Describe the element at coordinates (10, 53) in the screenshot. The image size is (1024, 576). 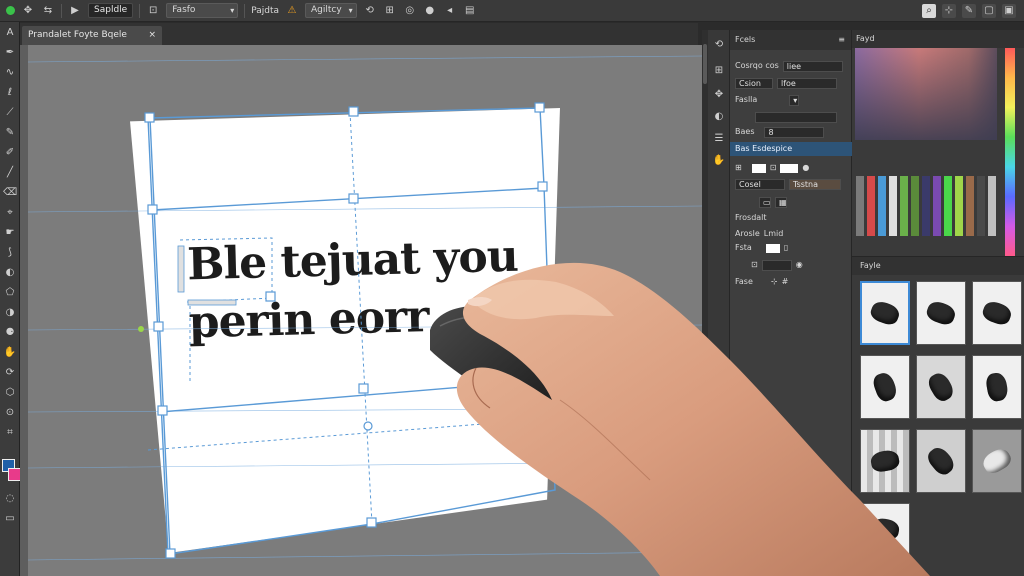
I see `pen-tool-icon: ✒` at that location.